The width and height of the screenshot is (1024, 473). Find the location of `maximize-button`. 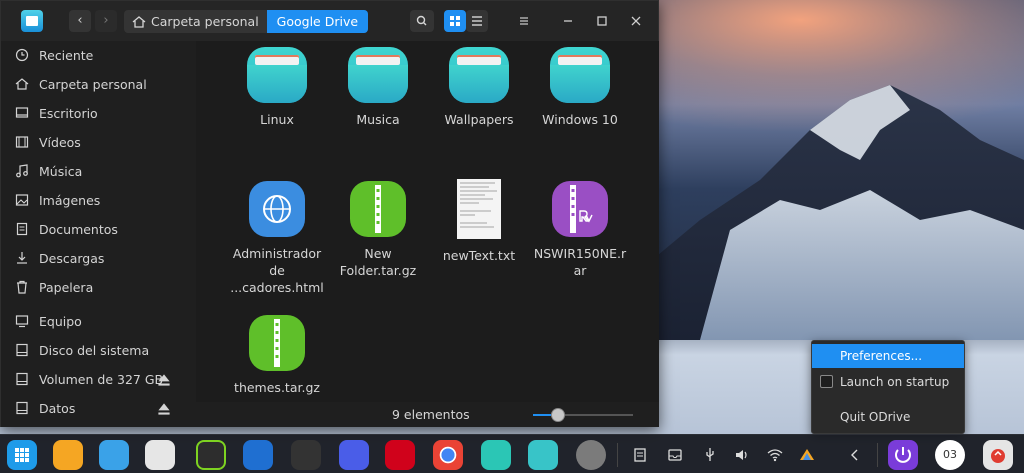

maximize-button is located at coordinates (602, 21).